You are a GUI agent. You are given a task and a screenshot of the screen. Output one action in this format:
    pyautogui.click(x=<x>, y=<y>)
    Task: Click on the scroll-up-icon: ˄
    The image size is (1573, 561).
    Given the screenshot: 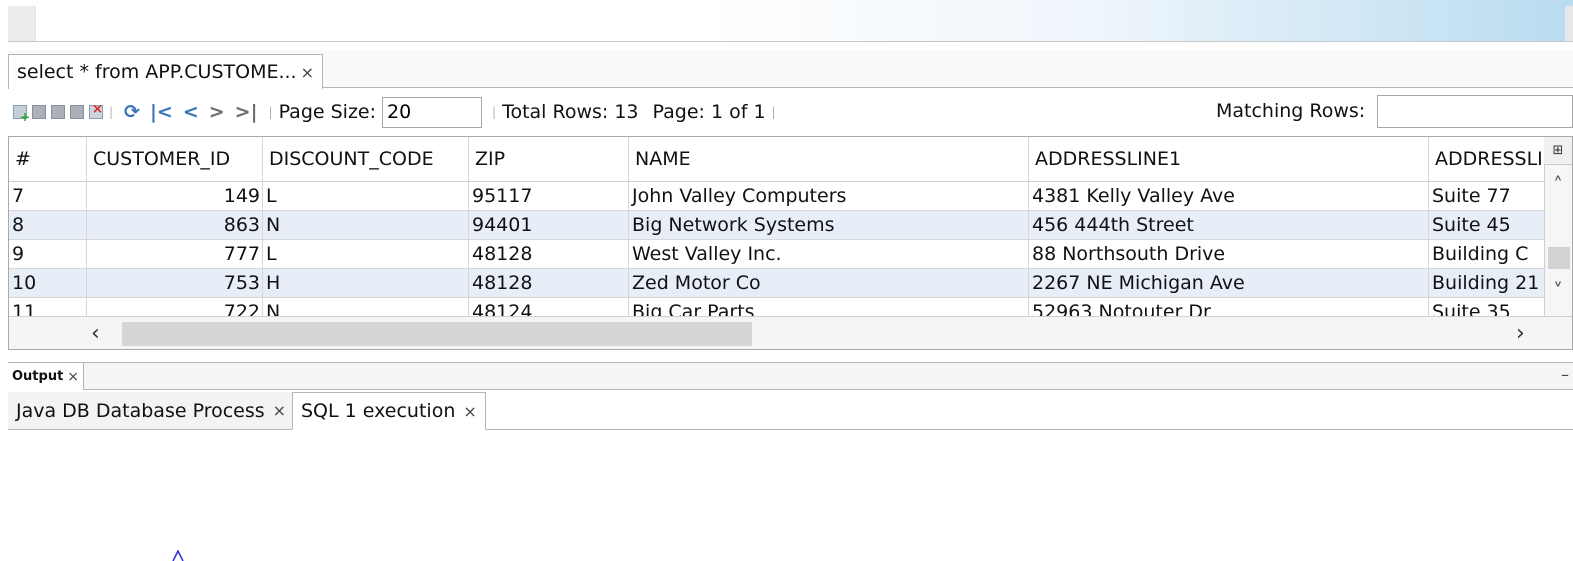 What is the action you would take?
    pyautogui.click(x=1558, y=185)
    